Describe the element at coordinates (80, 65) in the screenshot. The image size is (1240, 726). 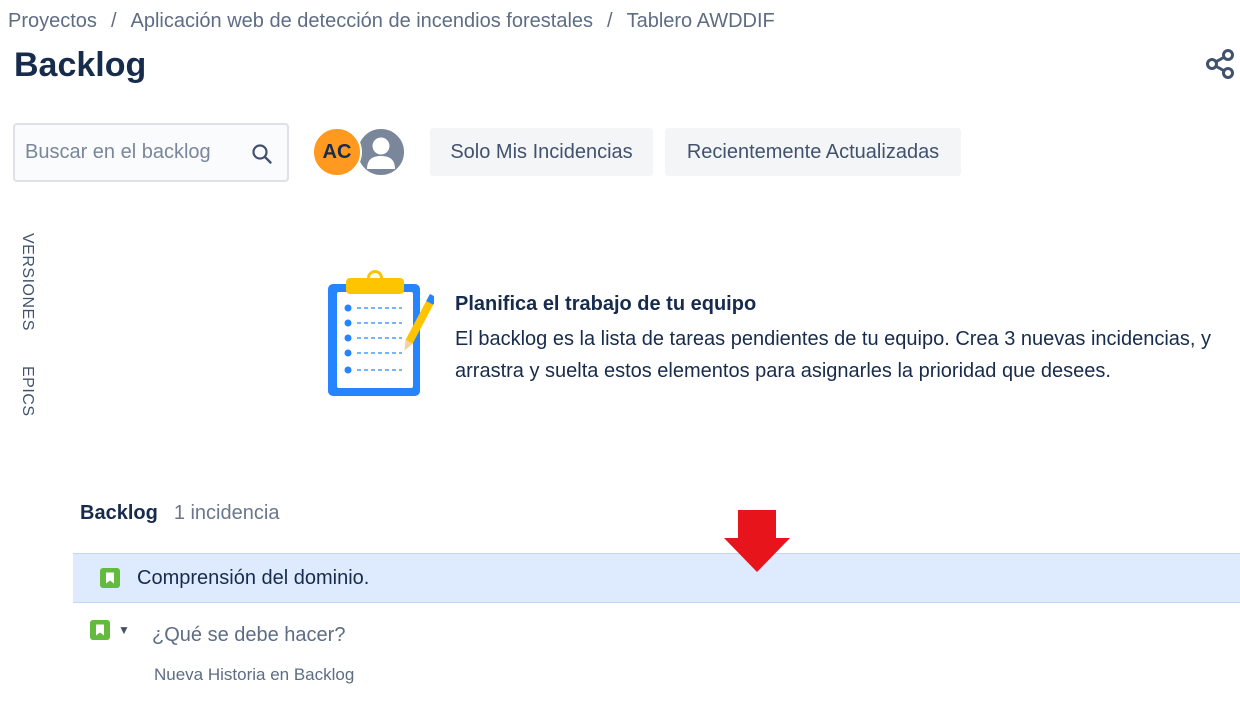
I see `page-title: Backlog` at that location.